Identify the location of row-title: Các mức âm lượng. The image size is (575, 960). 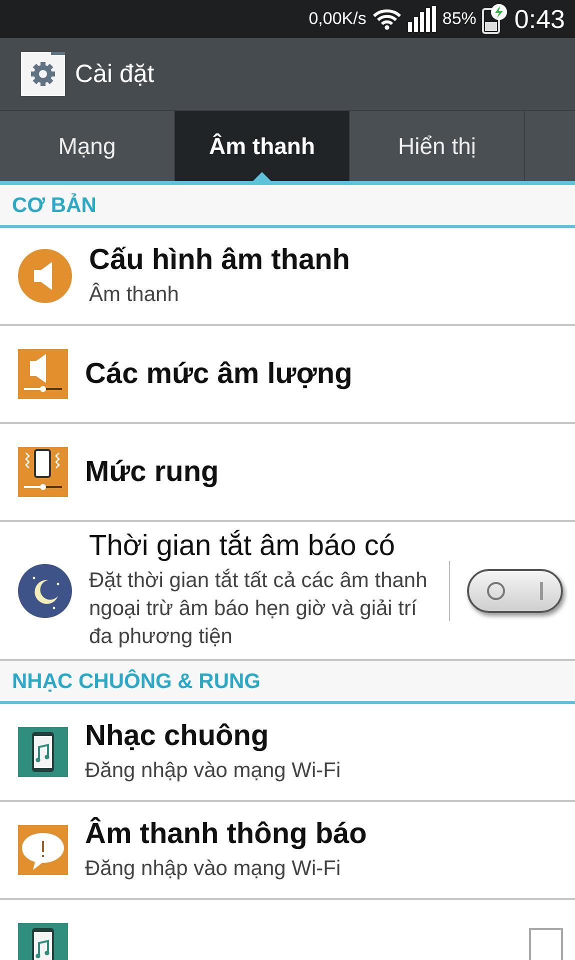
(219, 374).